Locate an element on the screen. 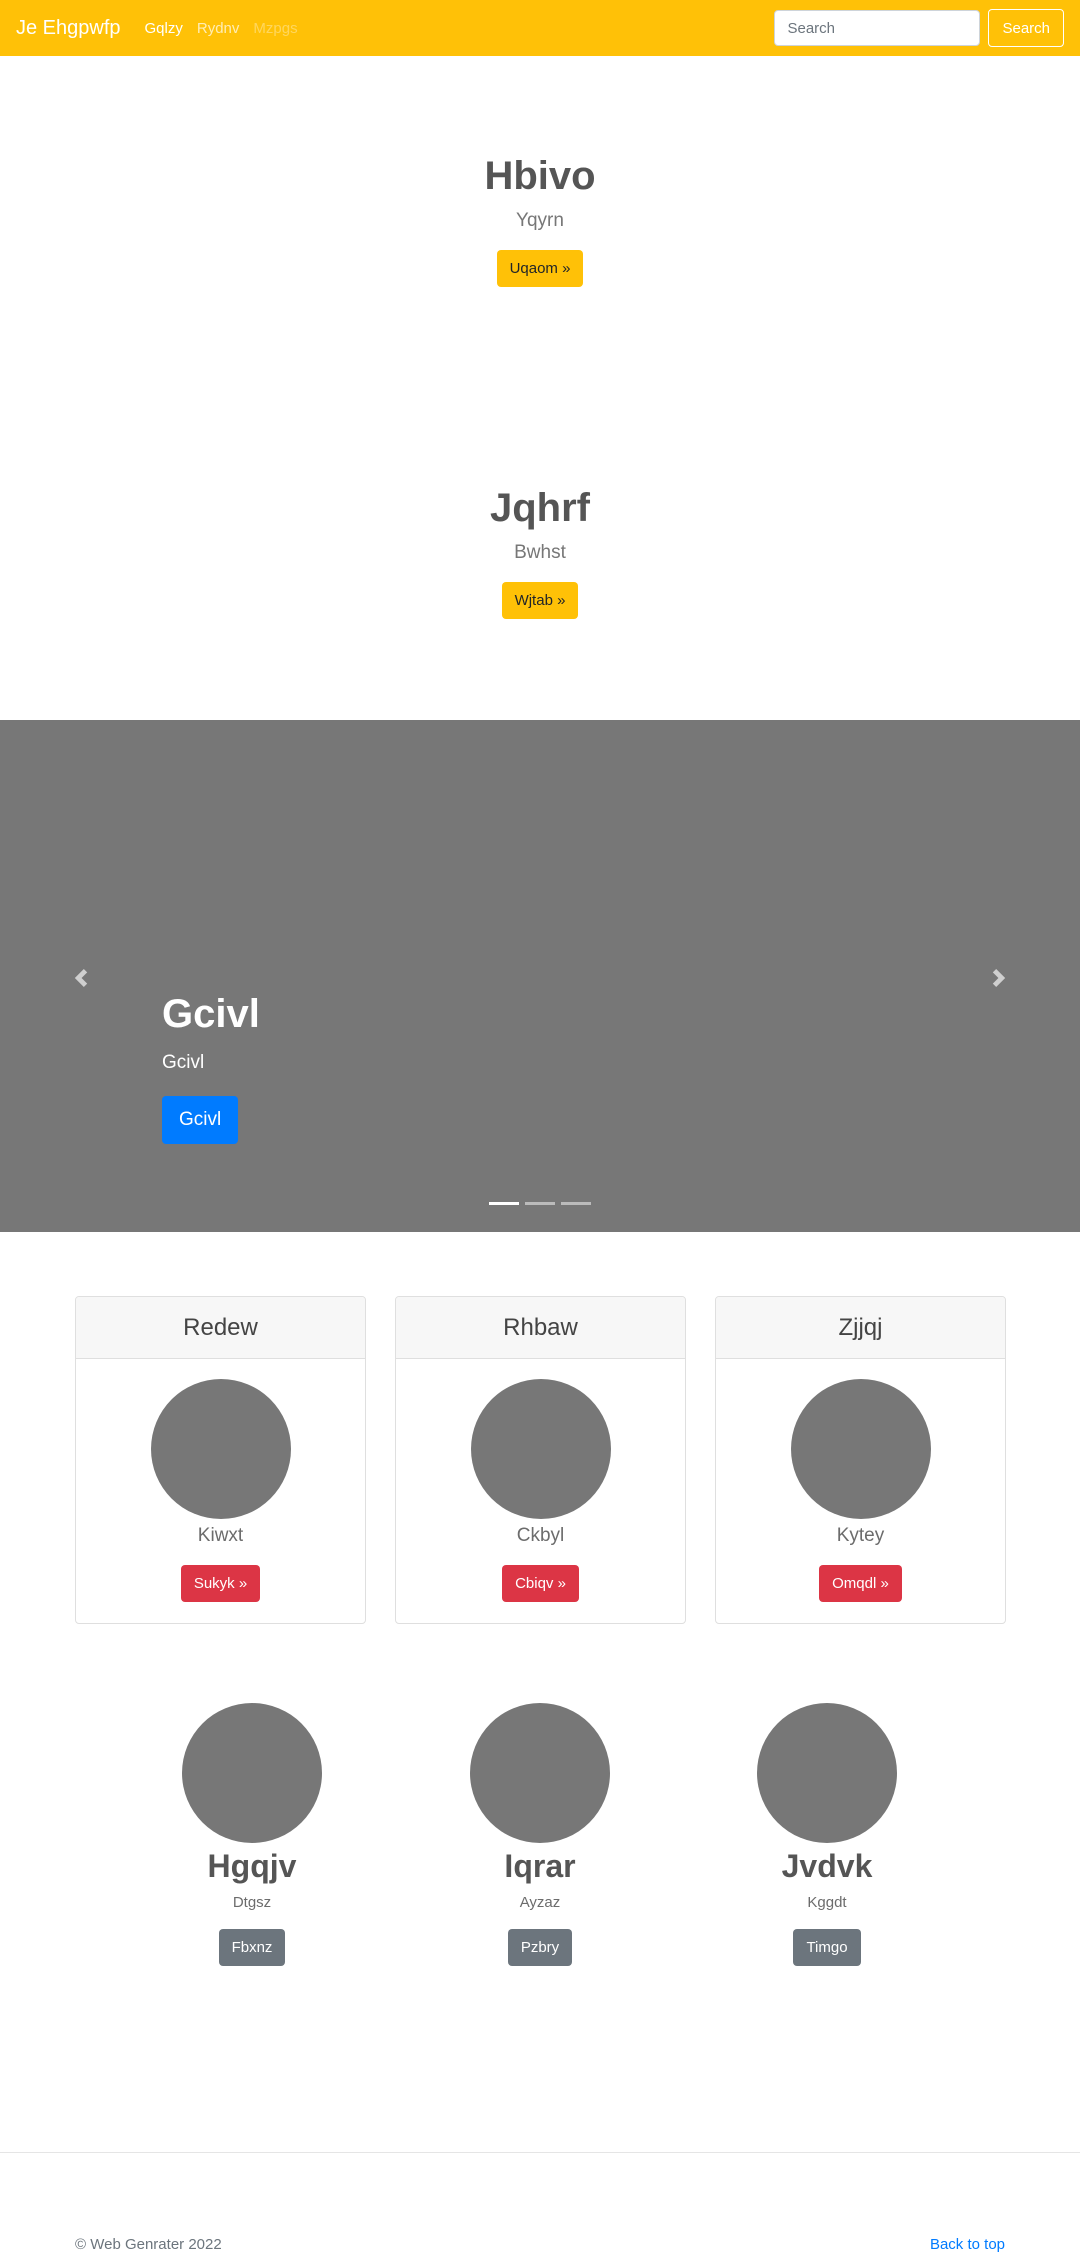 The width and height of the screenshot is (1080, 2257). card-2: Rhbaw Ckbyl Cbiqv » is located at coordinates (540, 1460).